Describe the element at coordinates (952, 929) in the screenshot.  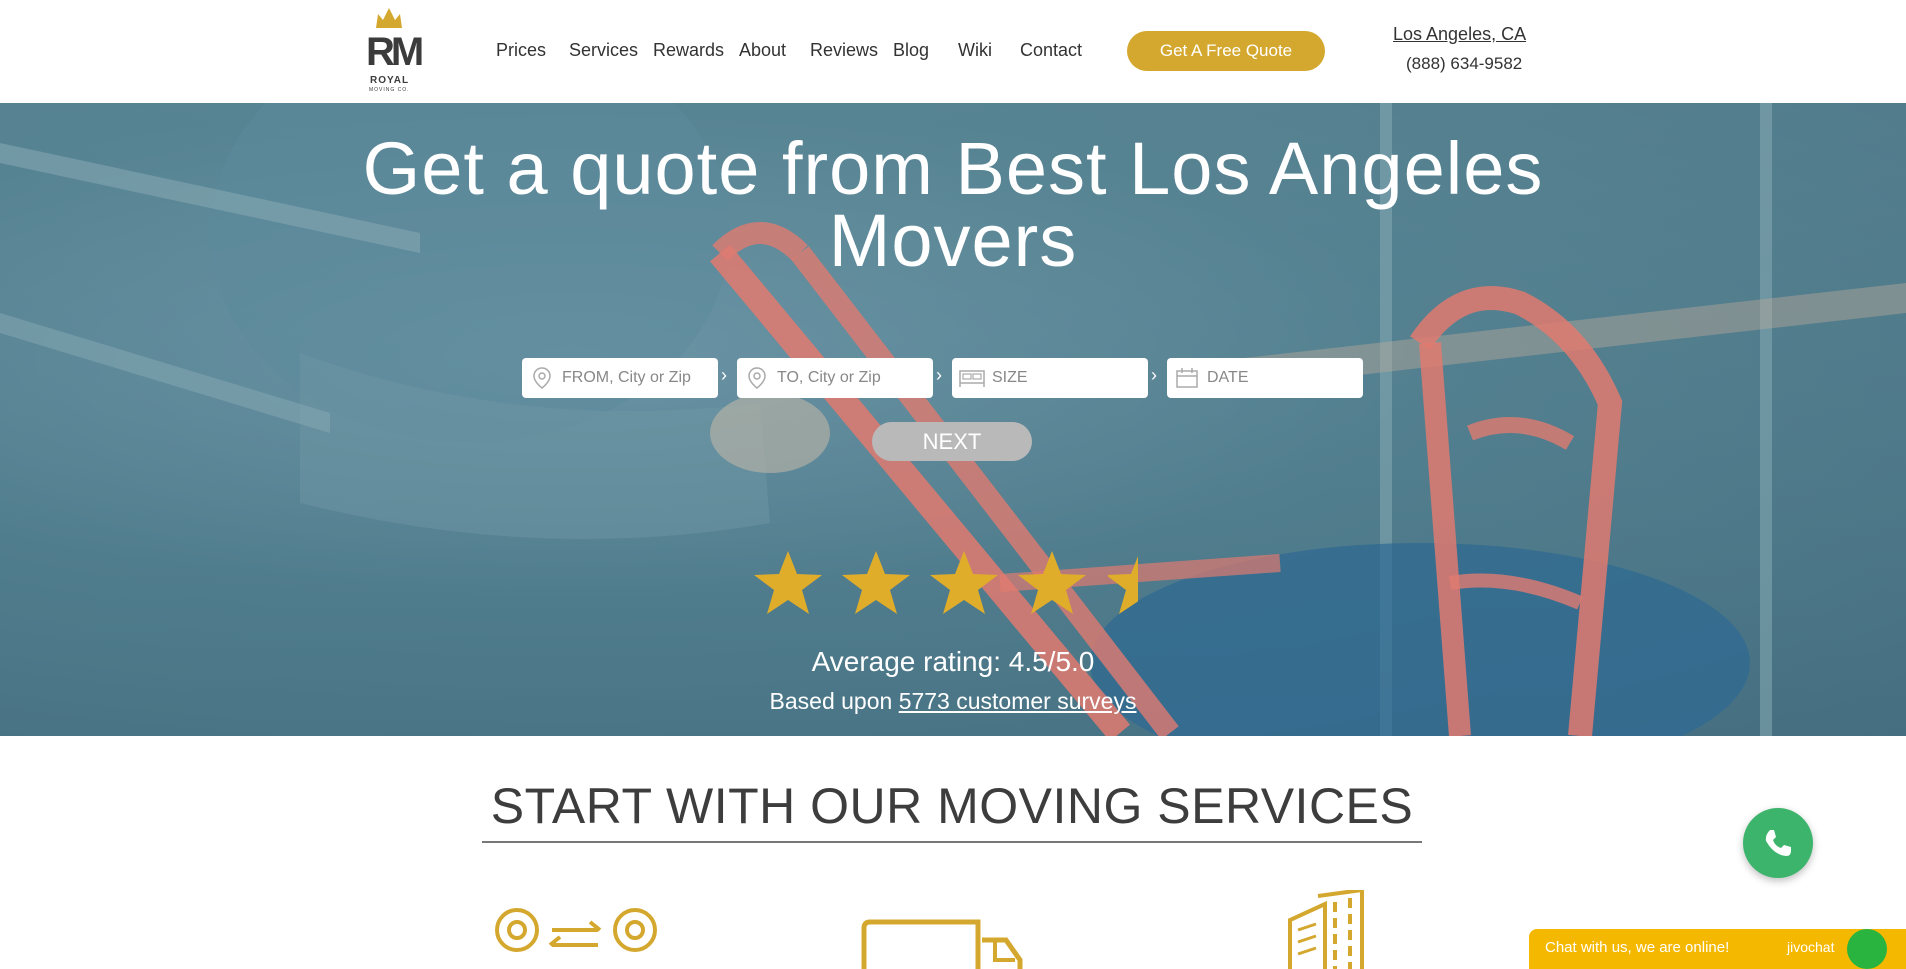
I see `truck-icon` at that location.